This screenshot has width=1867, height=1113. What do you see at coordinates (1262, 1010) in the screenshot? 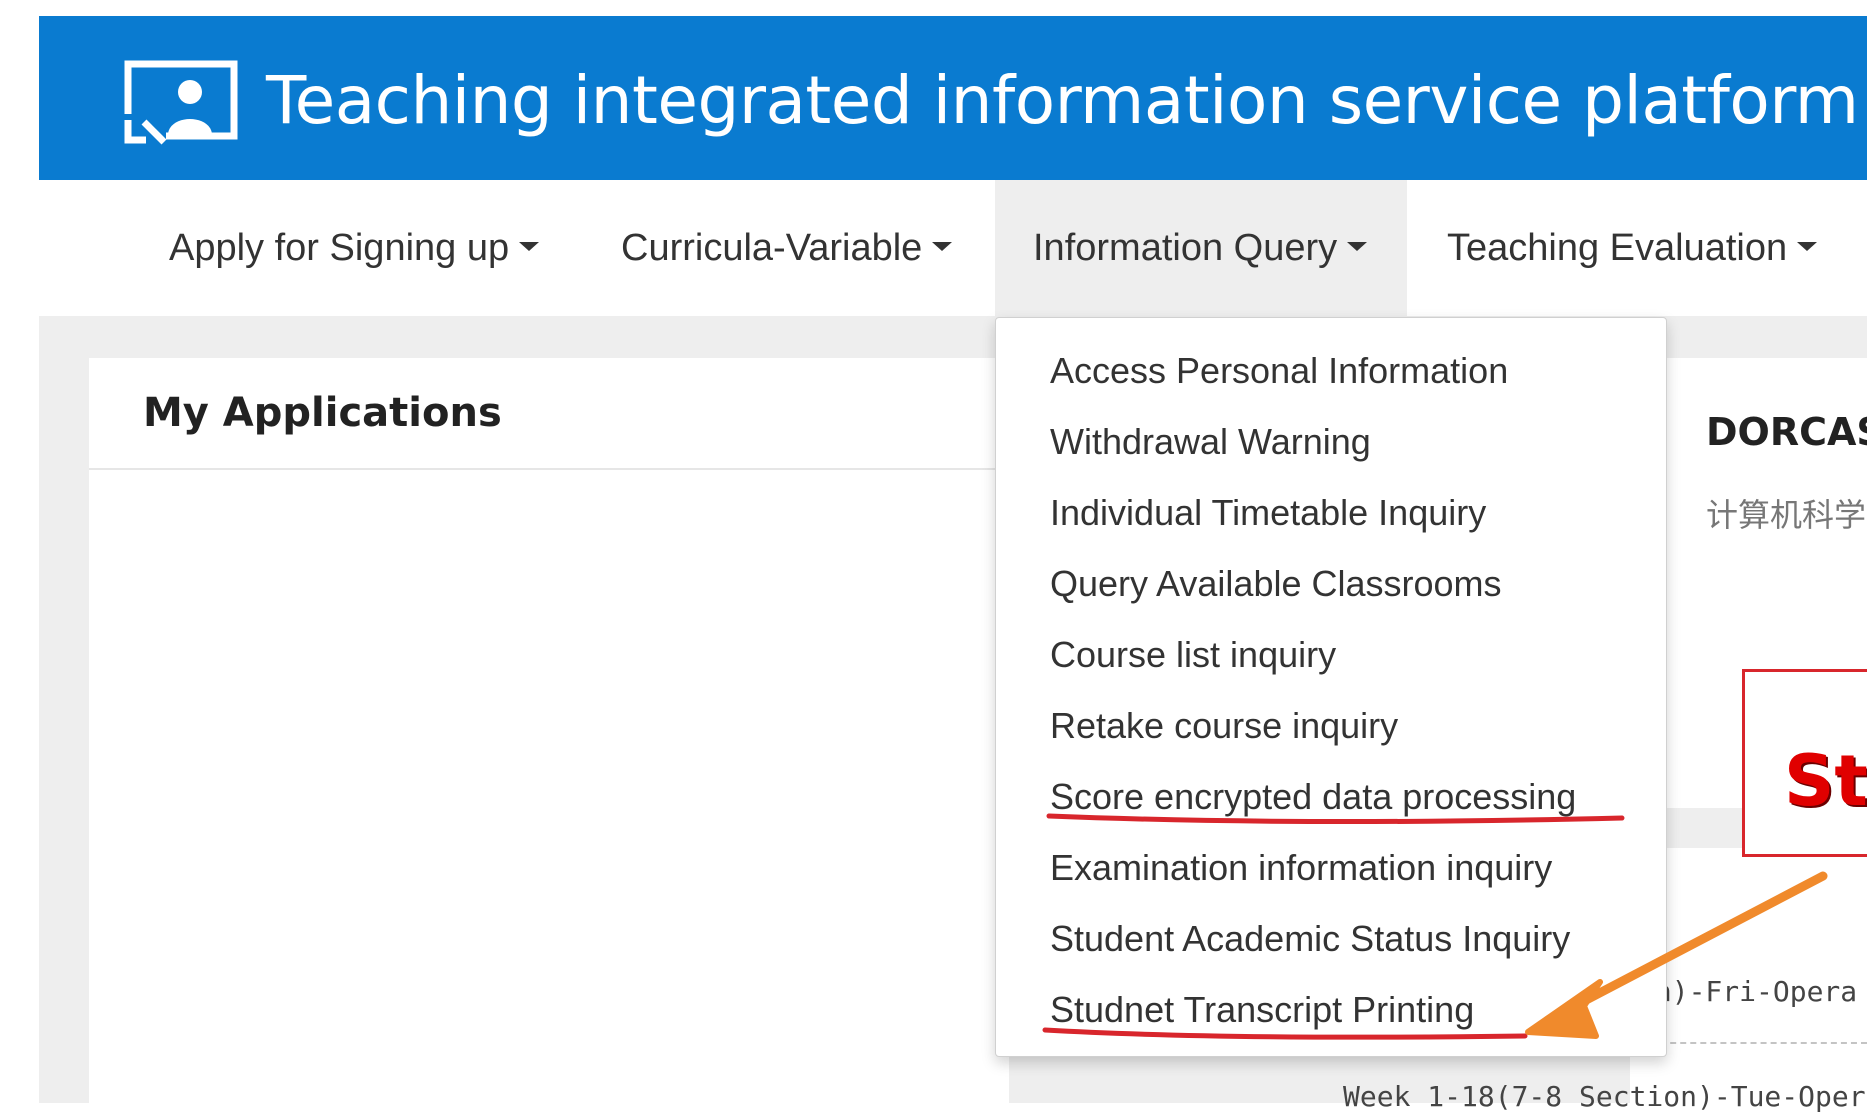
I see `menu-item-student-transcript-printing: Studnet Transcript Printing` at bounding box center [1262, 1010].